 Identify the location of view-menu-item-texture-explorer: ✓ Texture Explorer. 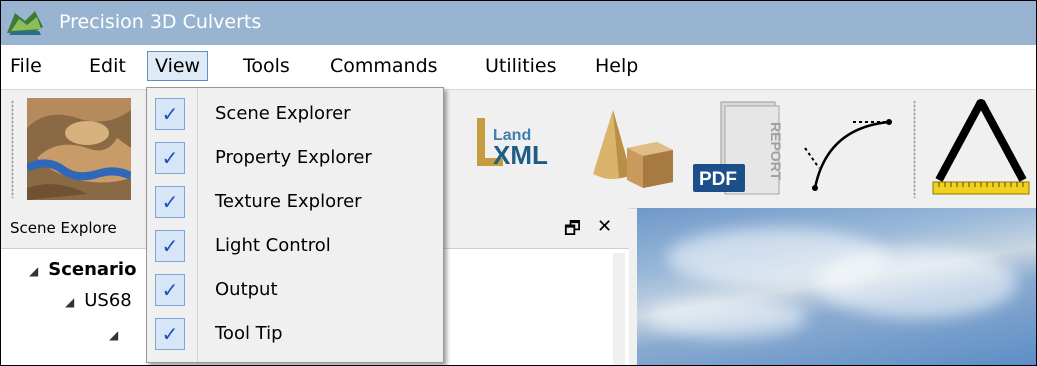
(295, 202).